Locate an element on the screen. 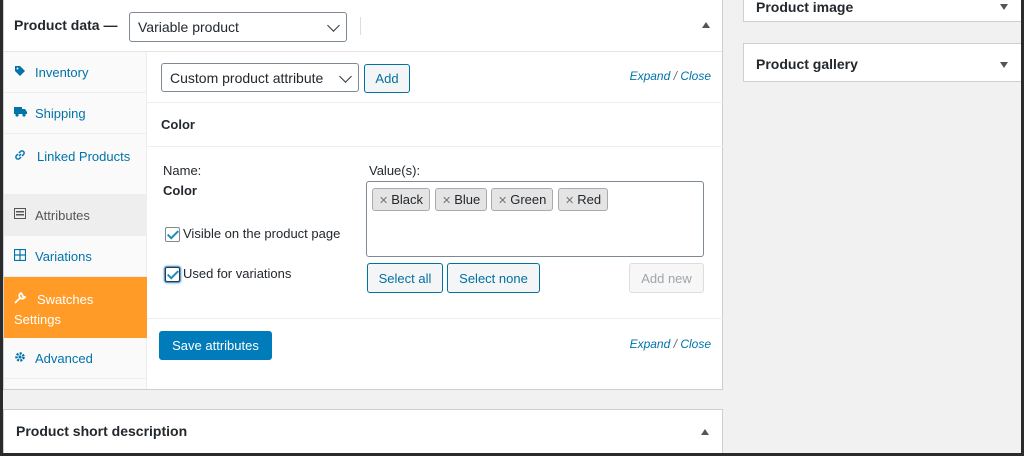 The width and height of the screenshot is (1024, 456). tab-advanced: Advanced is located at coordinates (75, 358).